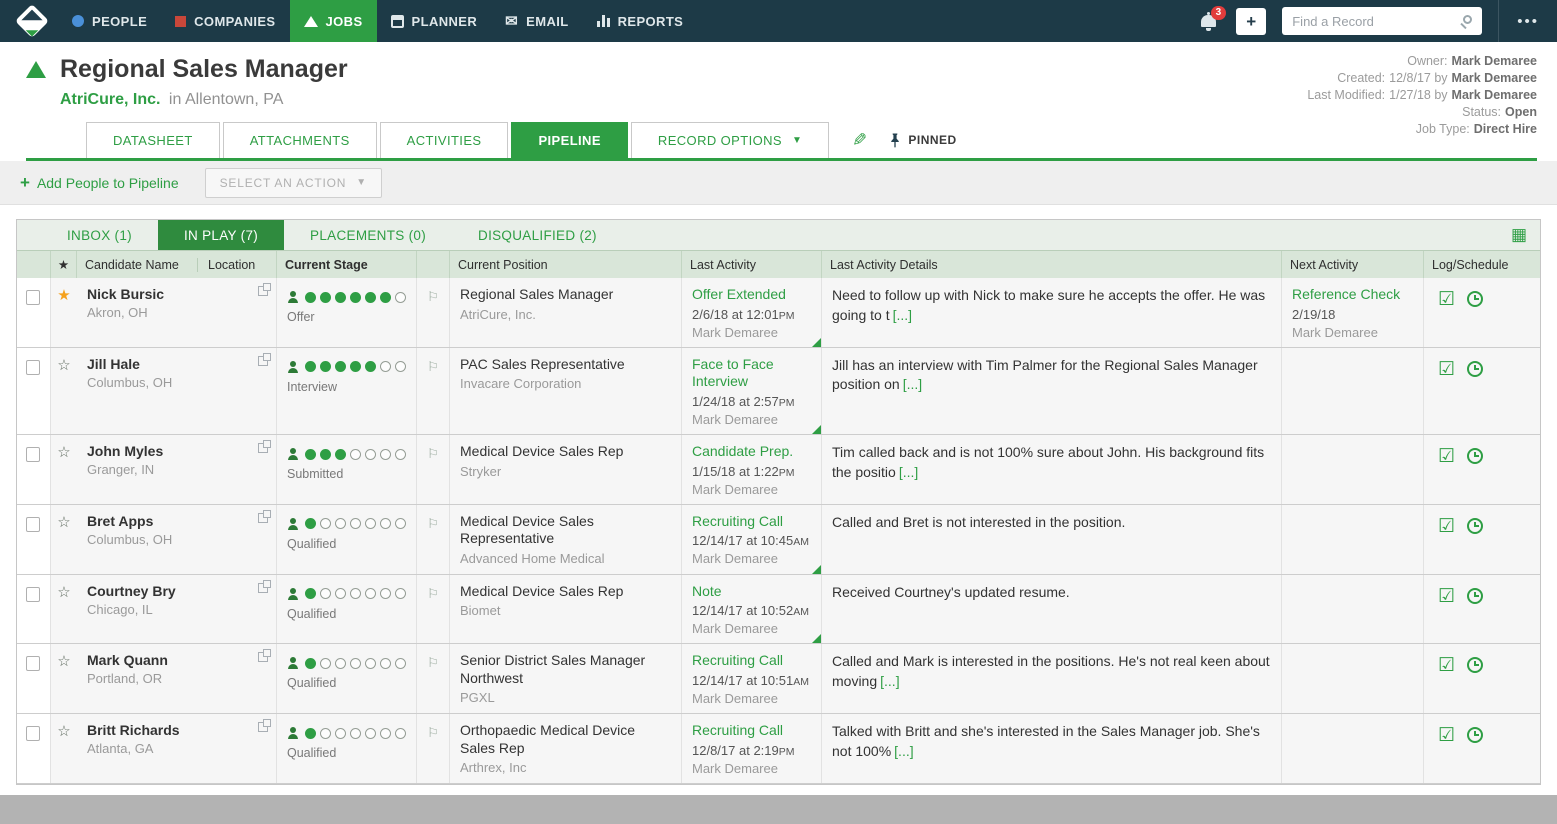 The height and width of the screenshot is (824, 1557). What do you see at coordinates (1251, 21) in the screenshot?
I see `quick-add-button: +` at bounding box center [1251, 21].